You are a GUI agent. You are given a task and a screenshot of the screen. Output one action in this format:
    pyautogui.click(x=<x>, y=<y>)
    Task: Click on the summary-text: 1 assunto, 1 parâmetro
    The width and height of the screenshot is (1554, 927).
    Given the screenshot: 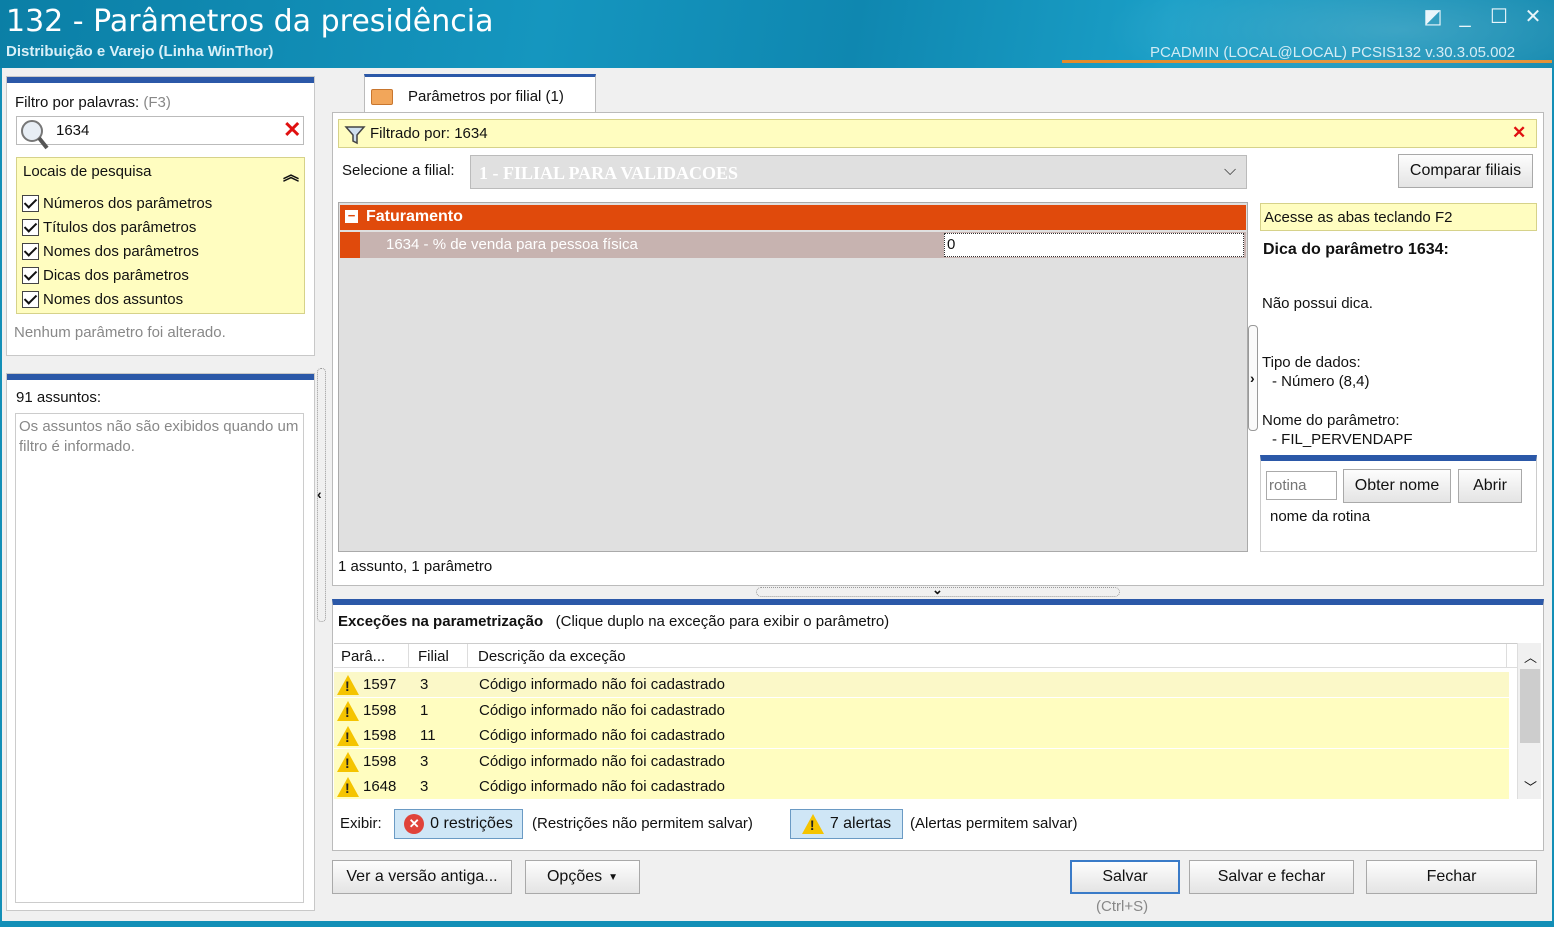 What is the action you would take?
    pyautogui.click(x=415, y=566)
    